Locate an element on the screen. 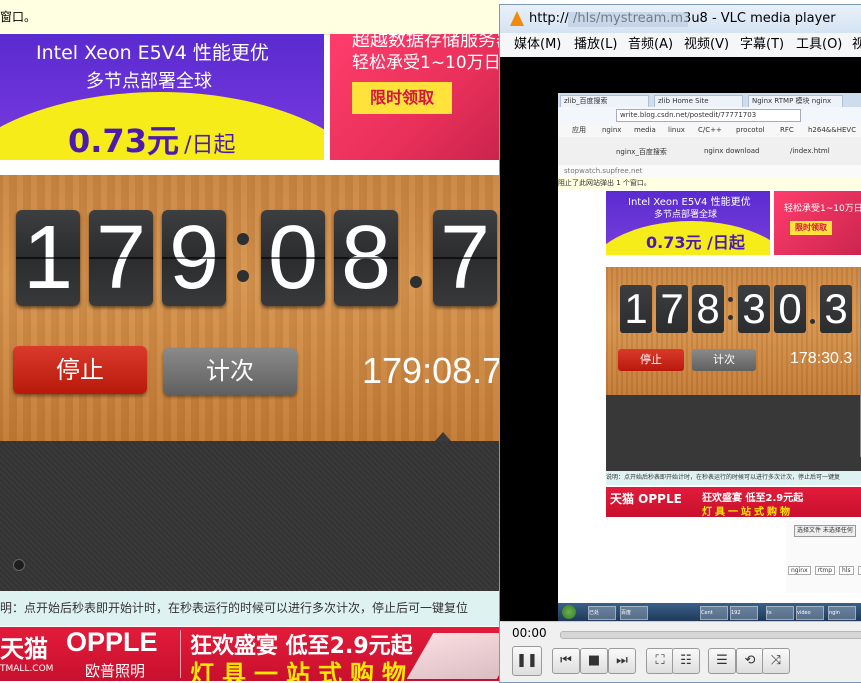  capture-addressbar: write.blog.csdn.net/postedit/77771703 is located at coordinates (709, 115).